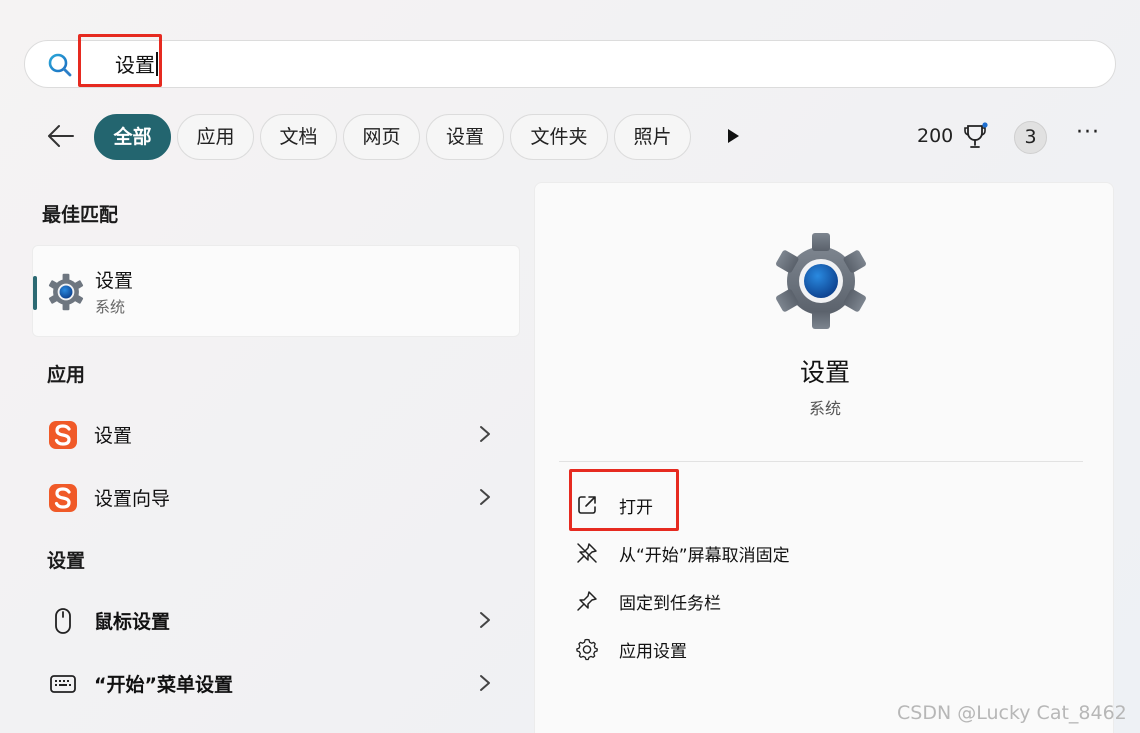  What do you see at coordinates (63, 684) in the screenshot?
I see `keyboard-icon` at bounding box center [63, 684].